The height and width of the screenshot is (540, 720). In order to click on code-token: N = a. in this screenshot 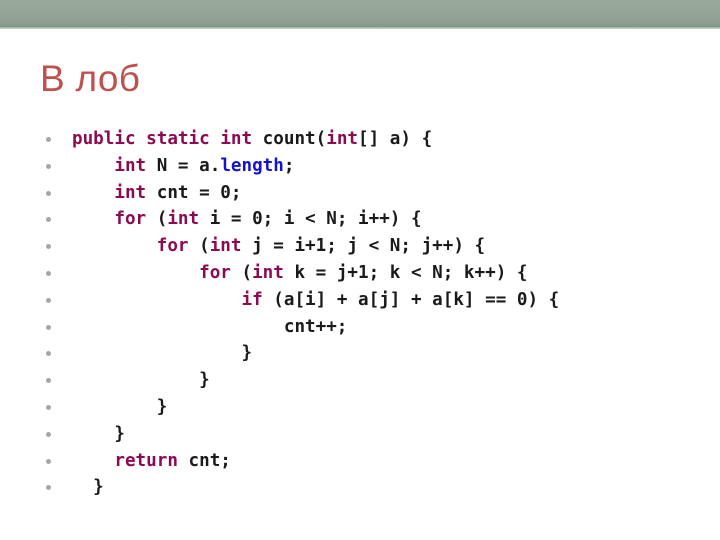, I will do `click(183, 165)`.